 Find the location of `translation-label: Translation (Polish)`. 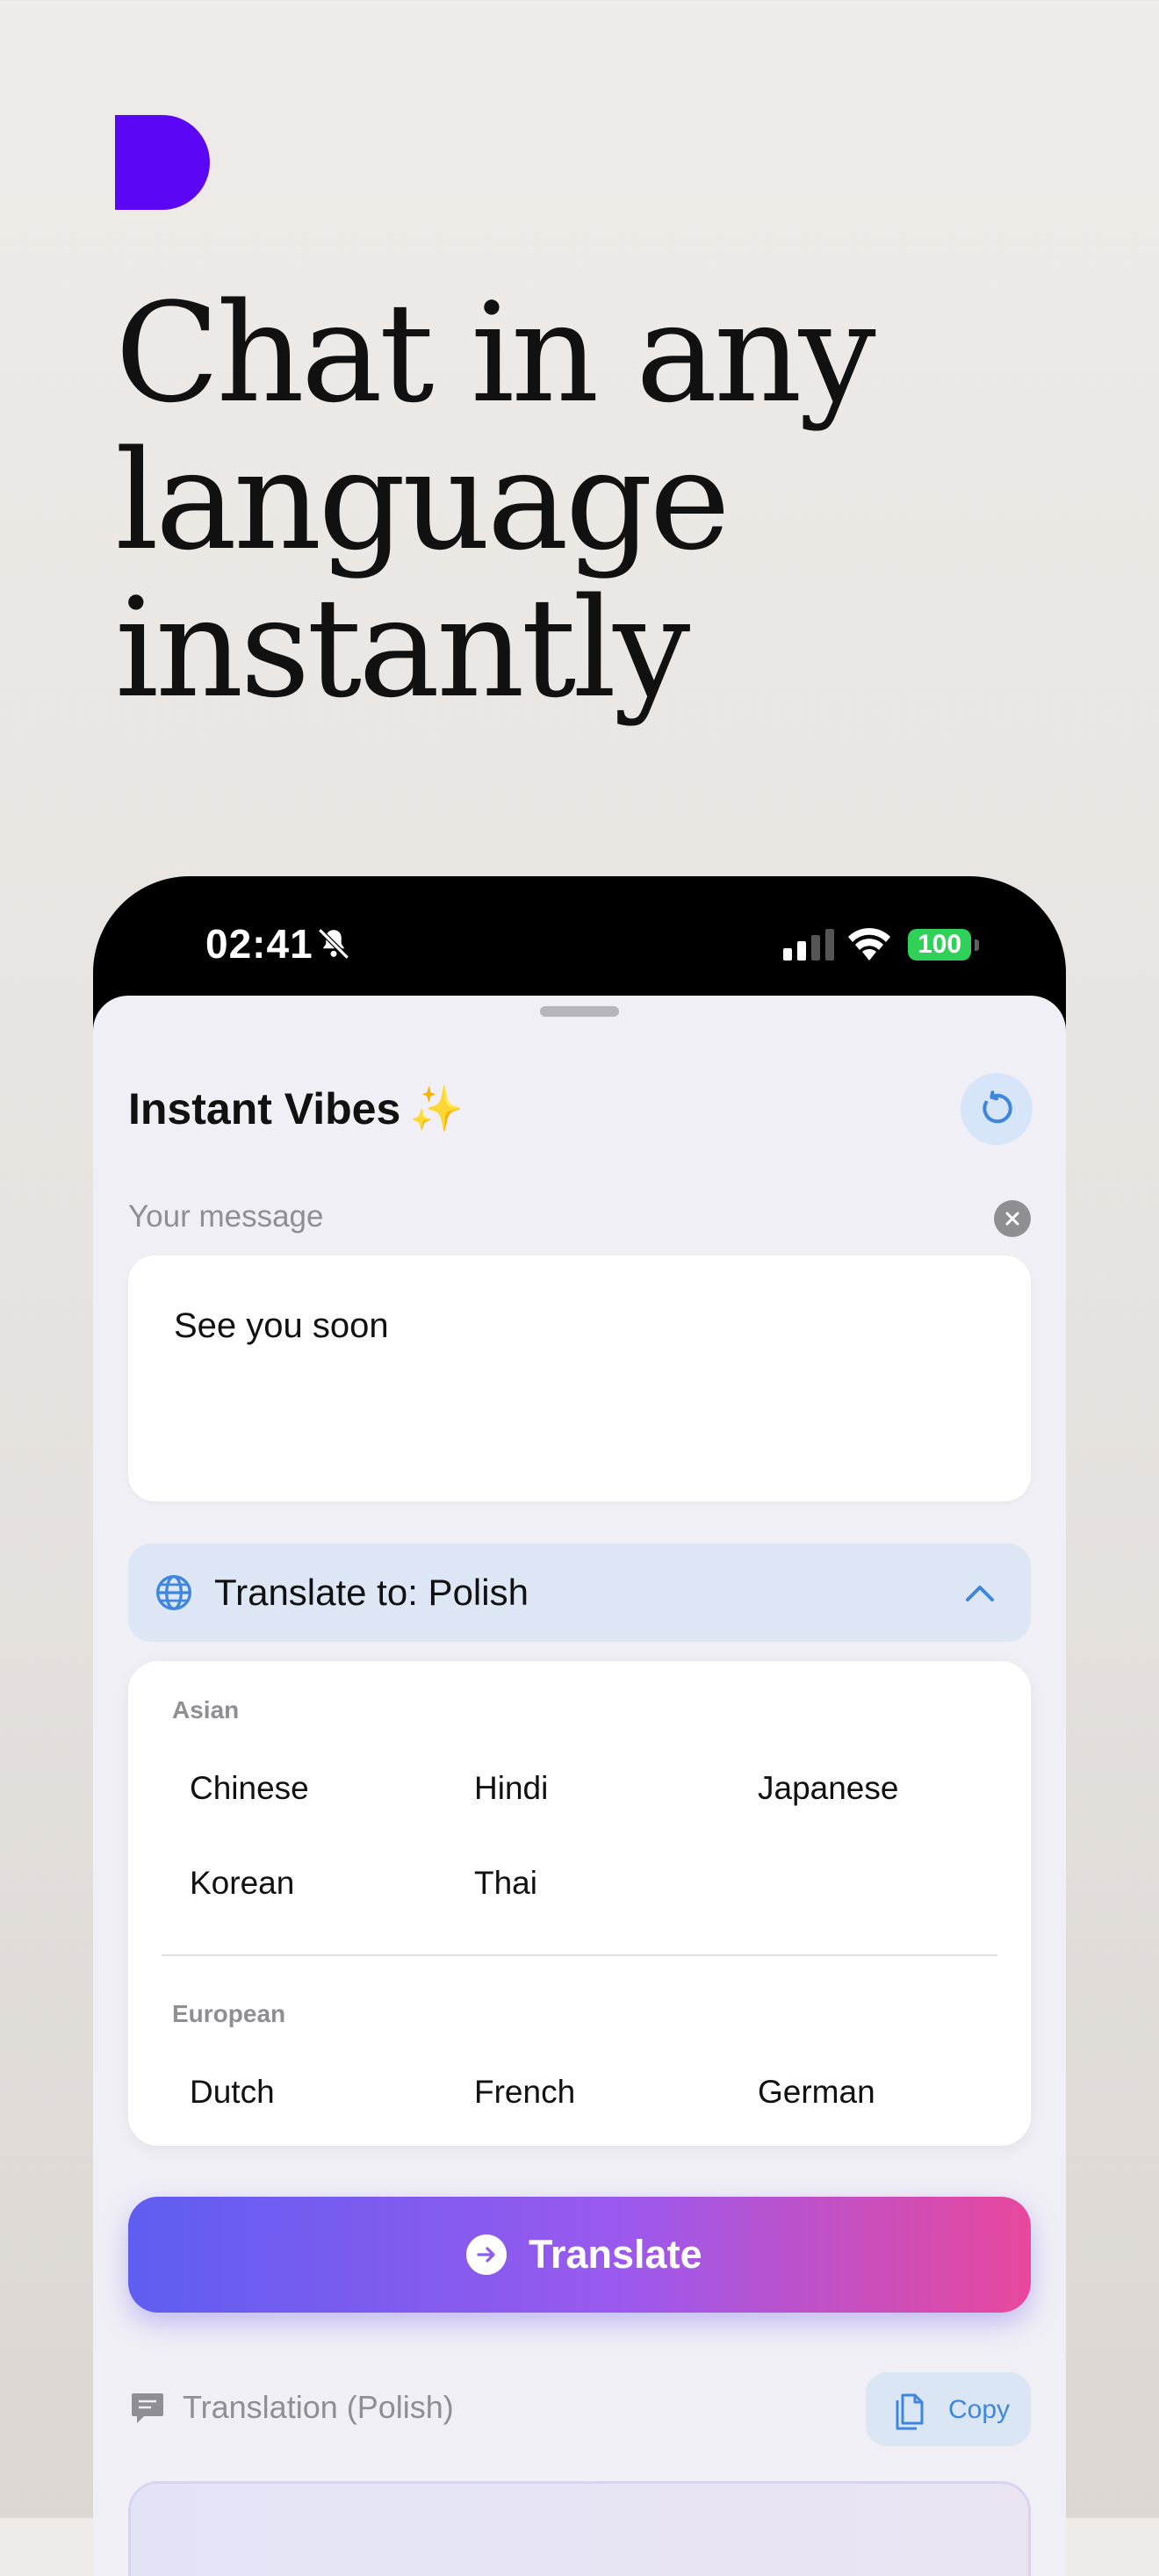

translation-label: Translation (Polish) is located at coordinates (318, 2407).